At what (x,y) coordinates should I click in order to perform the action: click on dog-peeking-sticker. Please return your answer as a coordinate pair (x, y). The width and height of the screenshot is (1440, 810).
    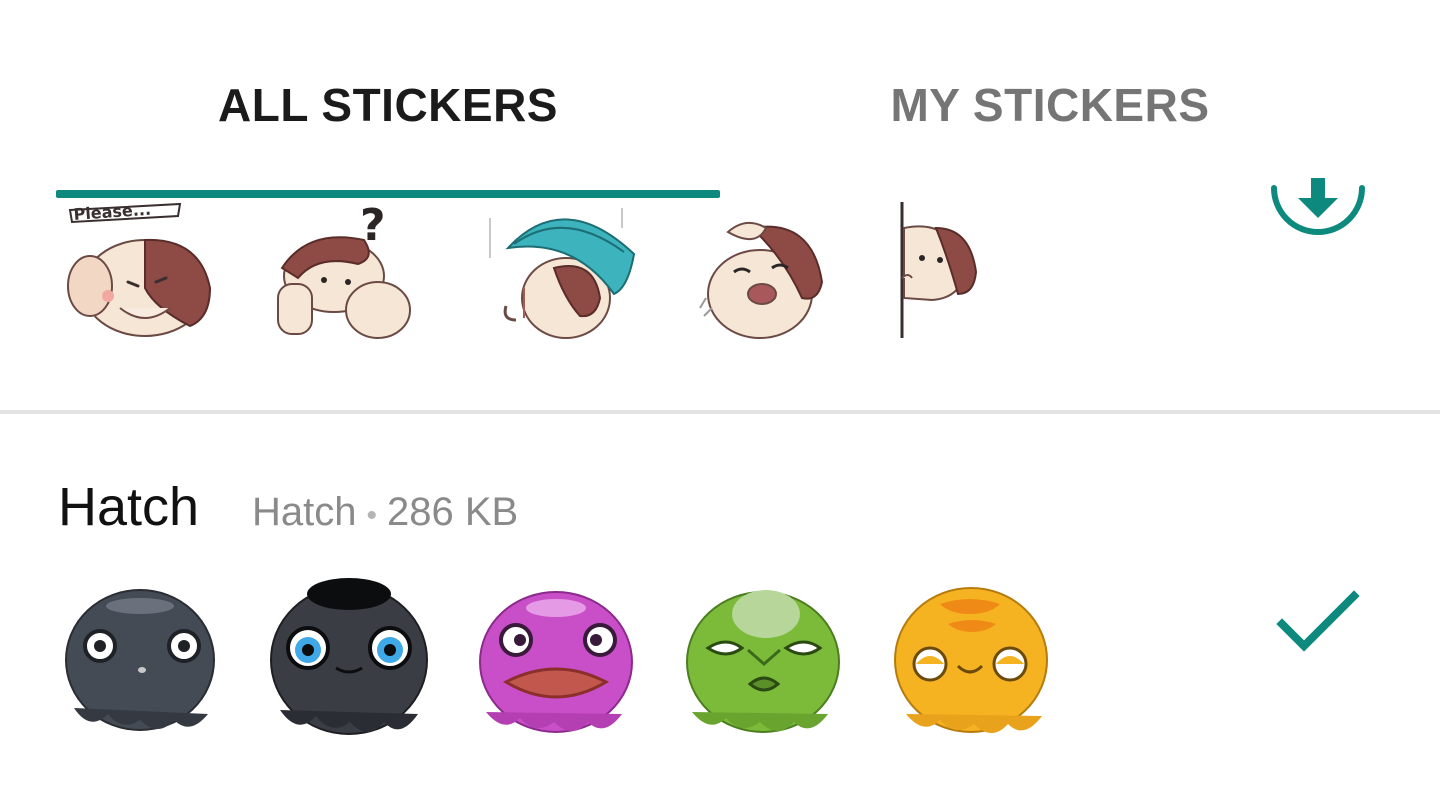
    Looking at the image, I should click on (939, 270).